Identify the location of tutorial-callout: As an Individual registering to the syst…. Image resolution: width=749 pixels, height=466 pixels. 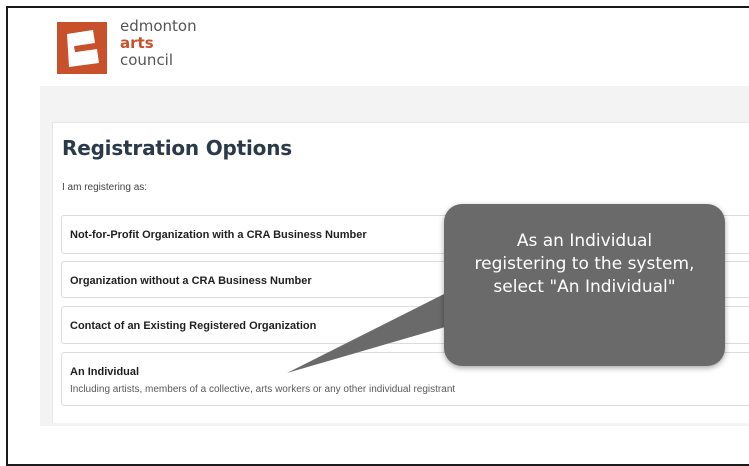
(584, 285).